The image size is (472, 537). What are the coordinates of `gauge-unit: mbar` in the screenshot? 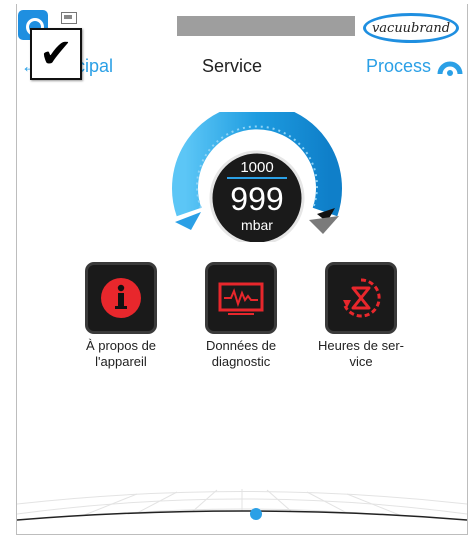 It's located at (257, 225).